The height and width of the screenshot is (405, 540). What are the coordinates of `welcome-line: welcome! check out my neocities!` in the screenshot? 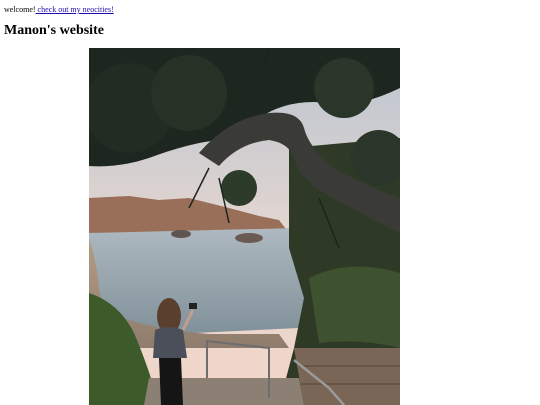 It's located at (59, 10).